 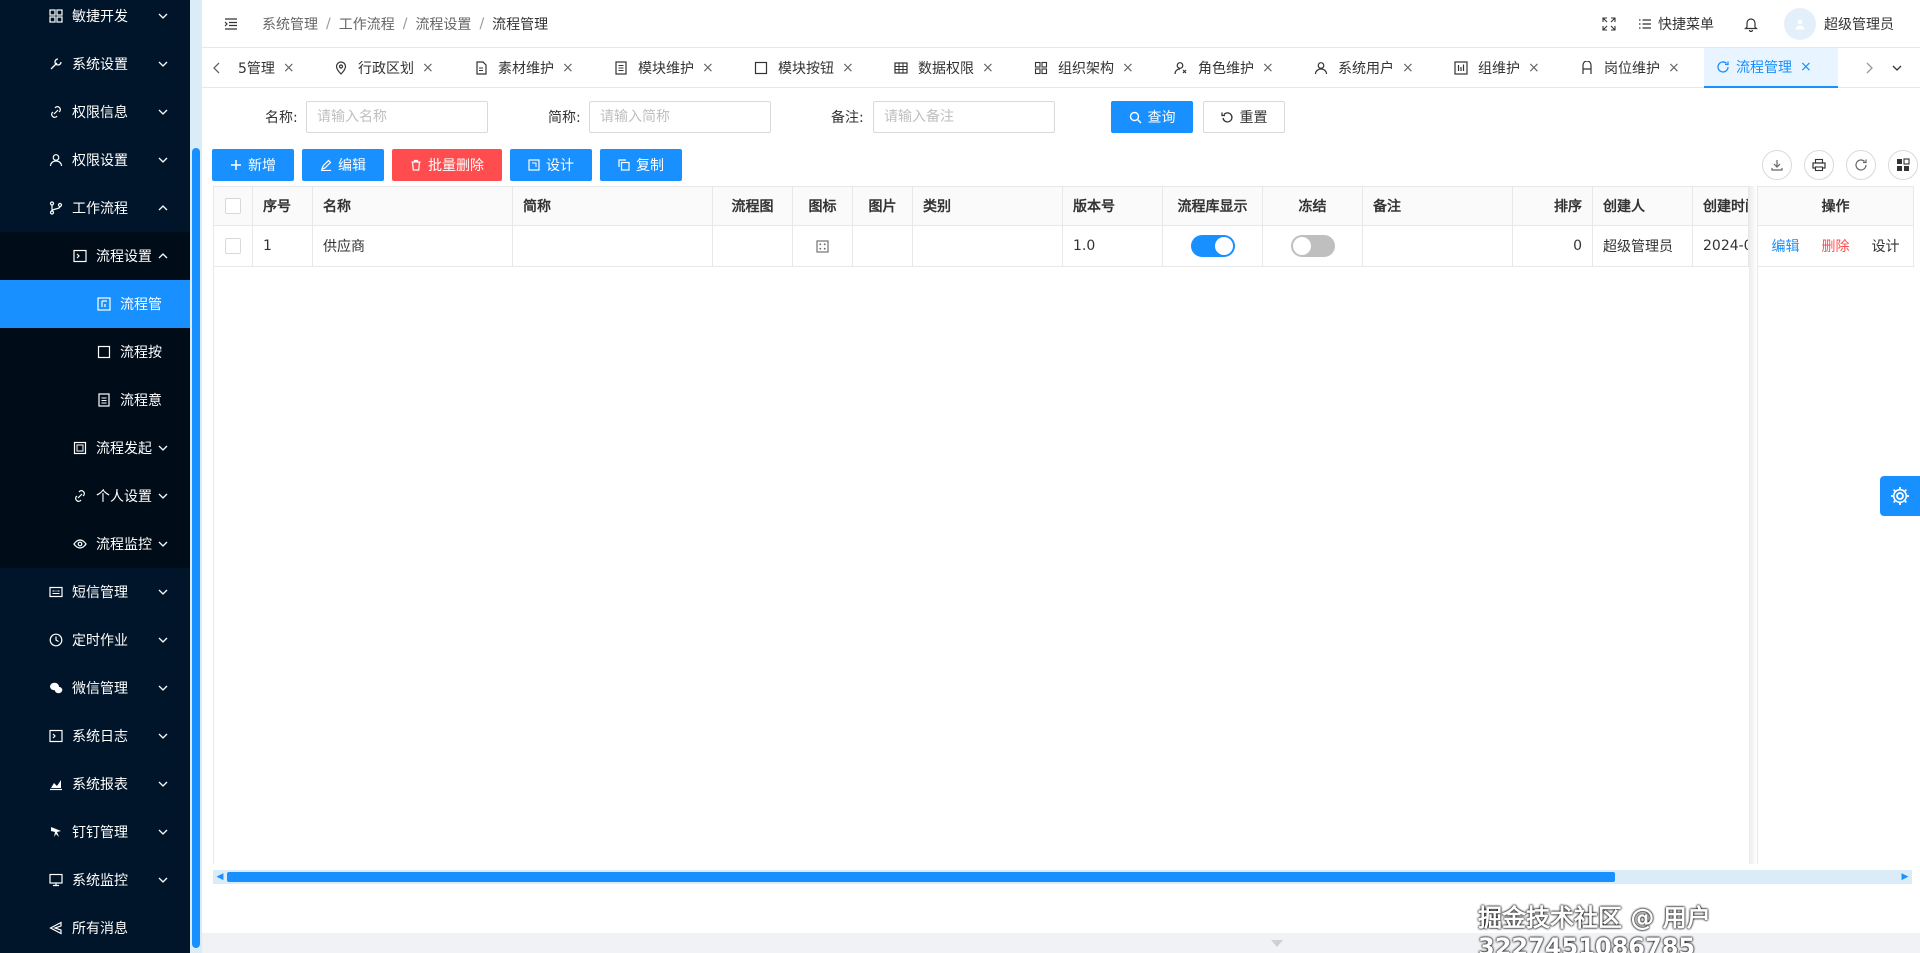 I want to click on table-horizontal-scrollbar: ◀ ▶, so click(x=1062, y=877).